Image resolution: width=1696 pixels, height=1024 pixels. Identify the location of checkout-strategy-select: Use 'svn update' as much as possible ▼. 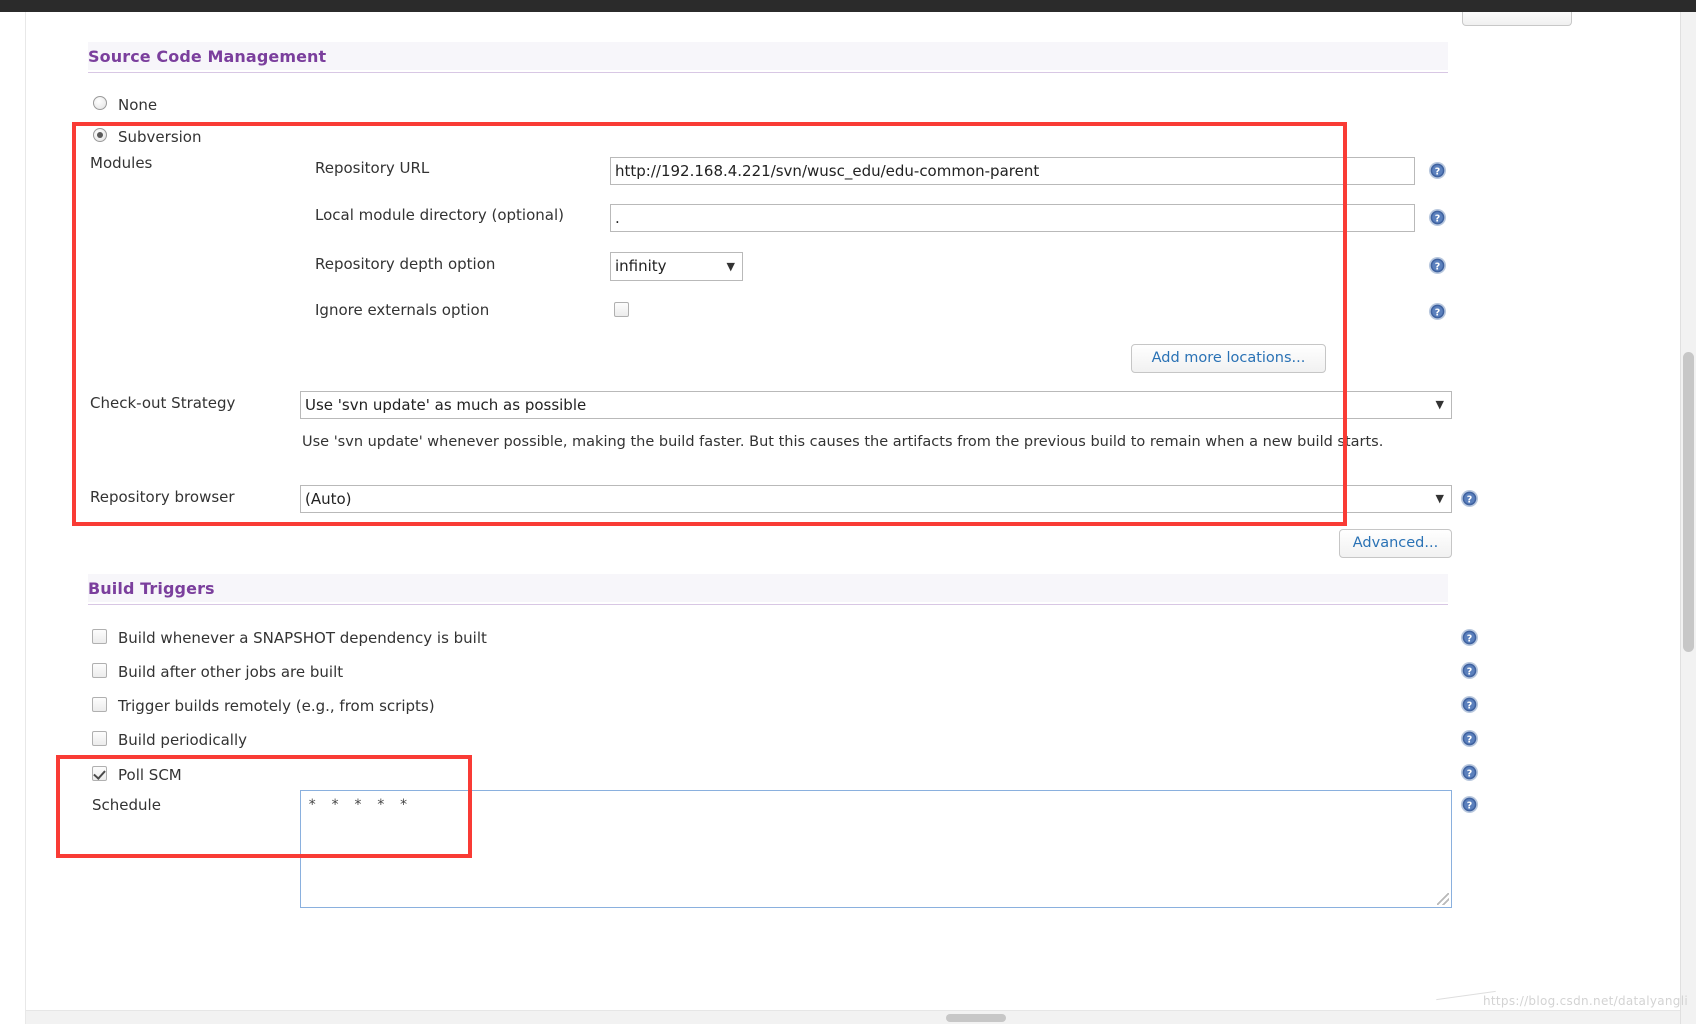
(876, 405).